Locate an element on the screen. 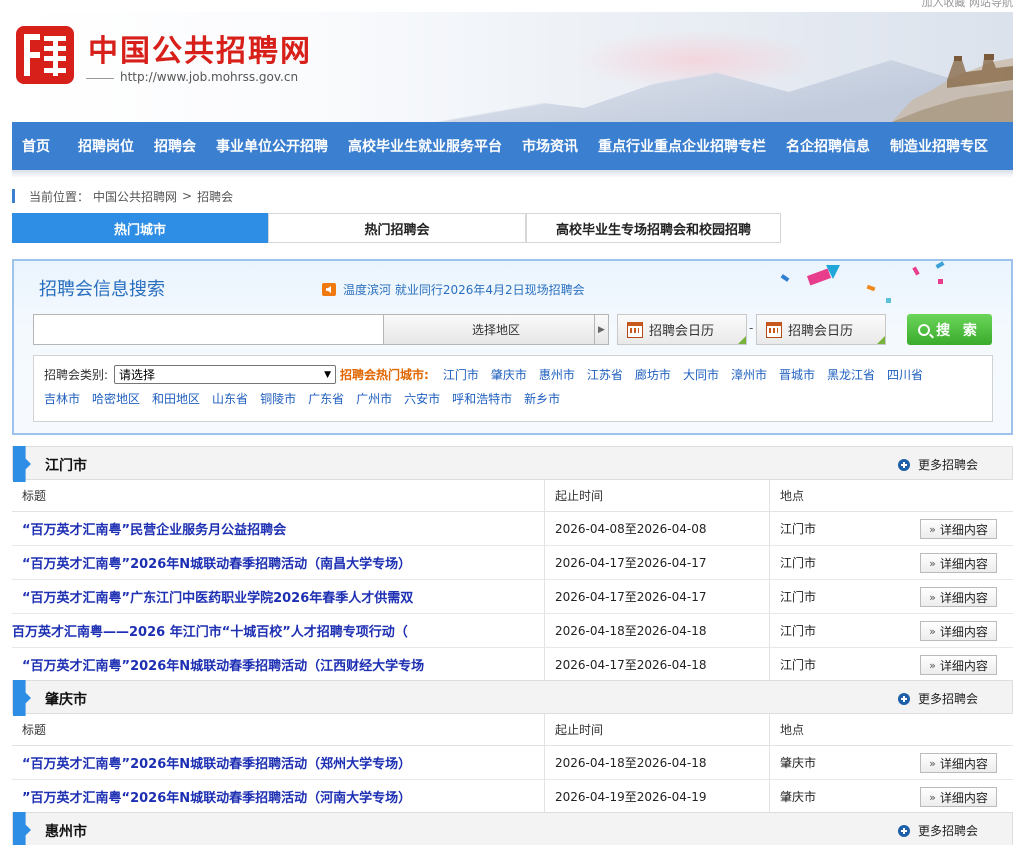 This screenshot has width=1013, height=845. hot-city-link: 江苏省 is located at coordinates (605, 374).